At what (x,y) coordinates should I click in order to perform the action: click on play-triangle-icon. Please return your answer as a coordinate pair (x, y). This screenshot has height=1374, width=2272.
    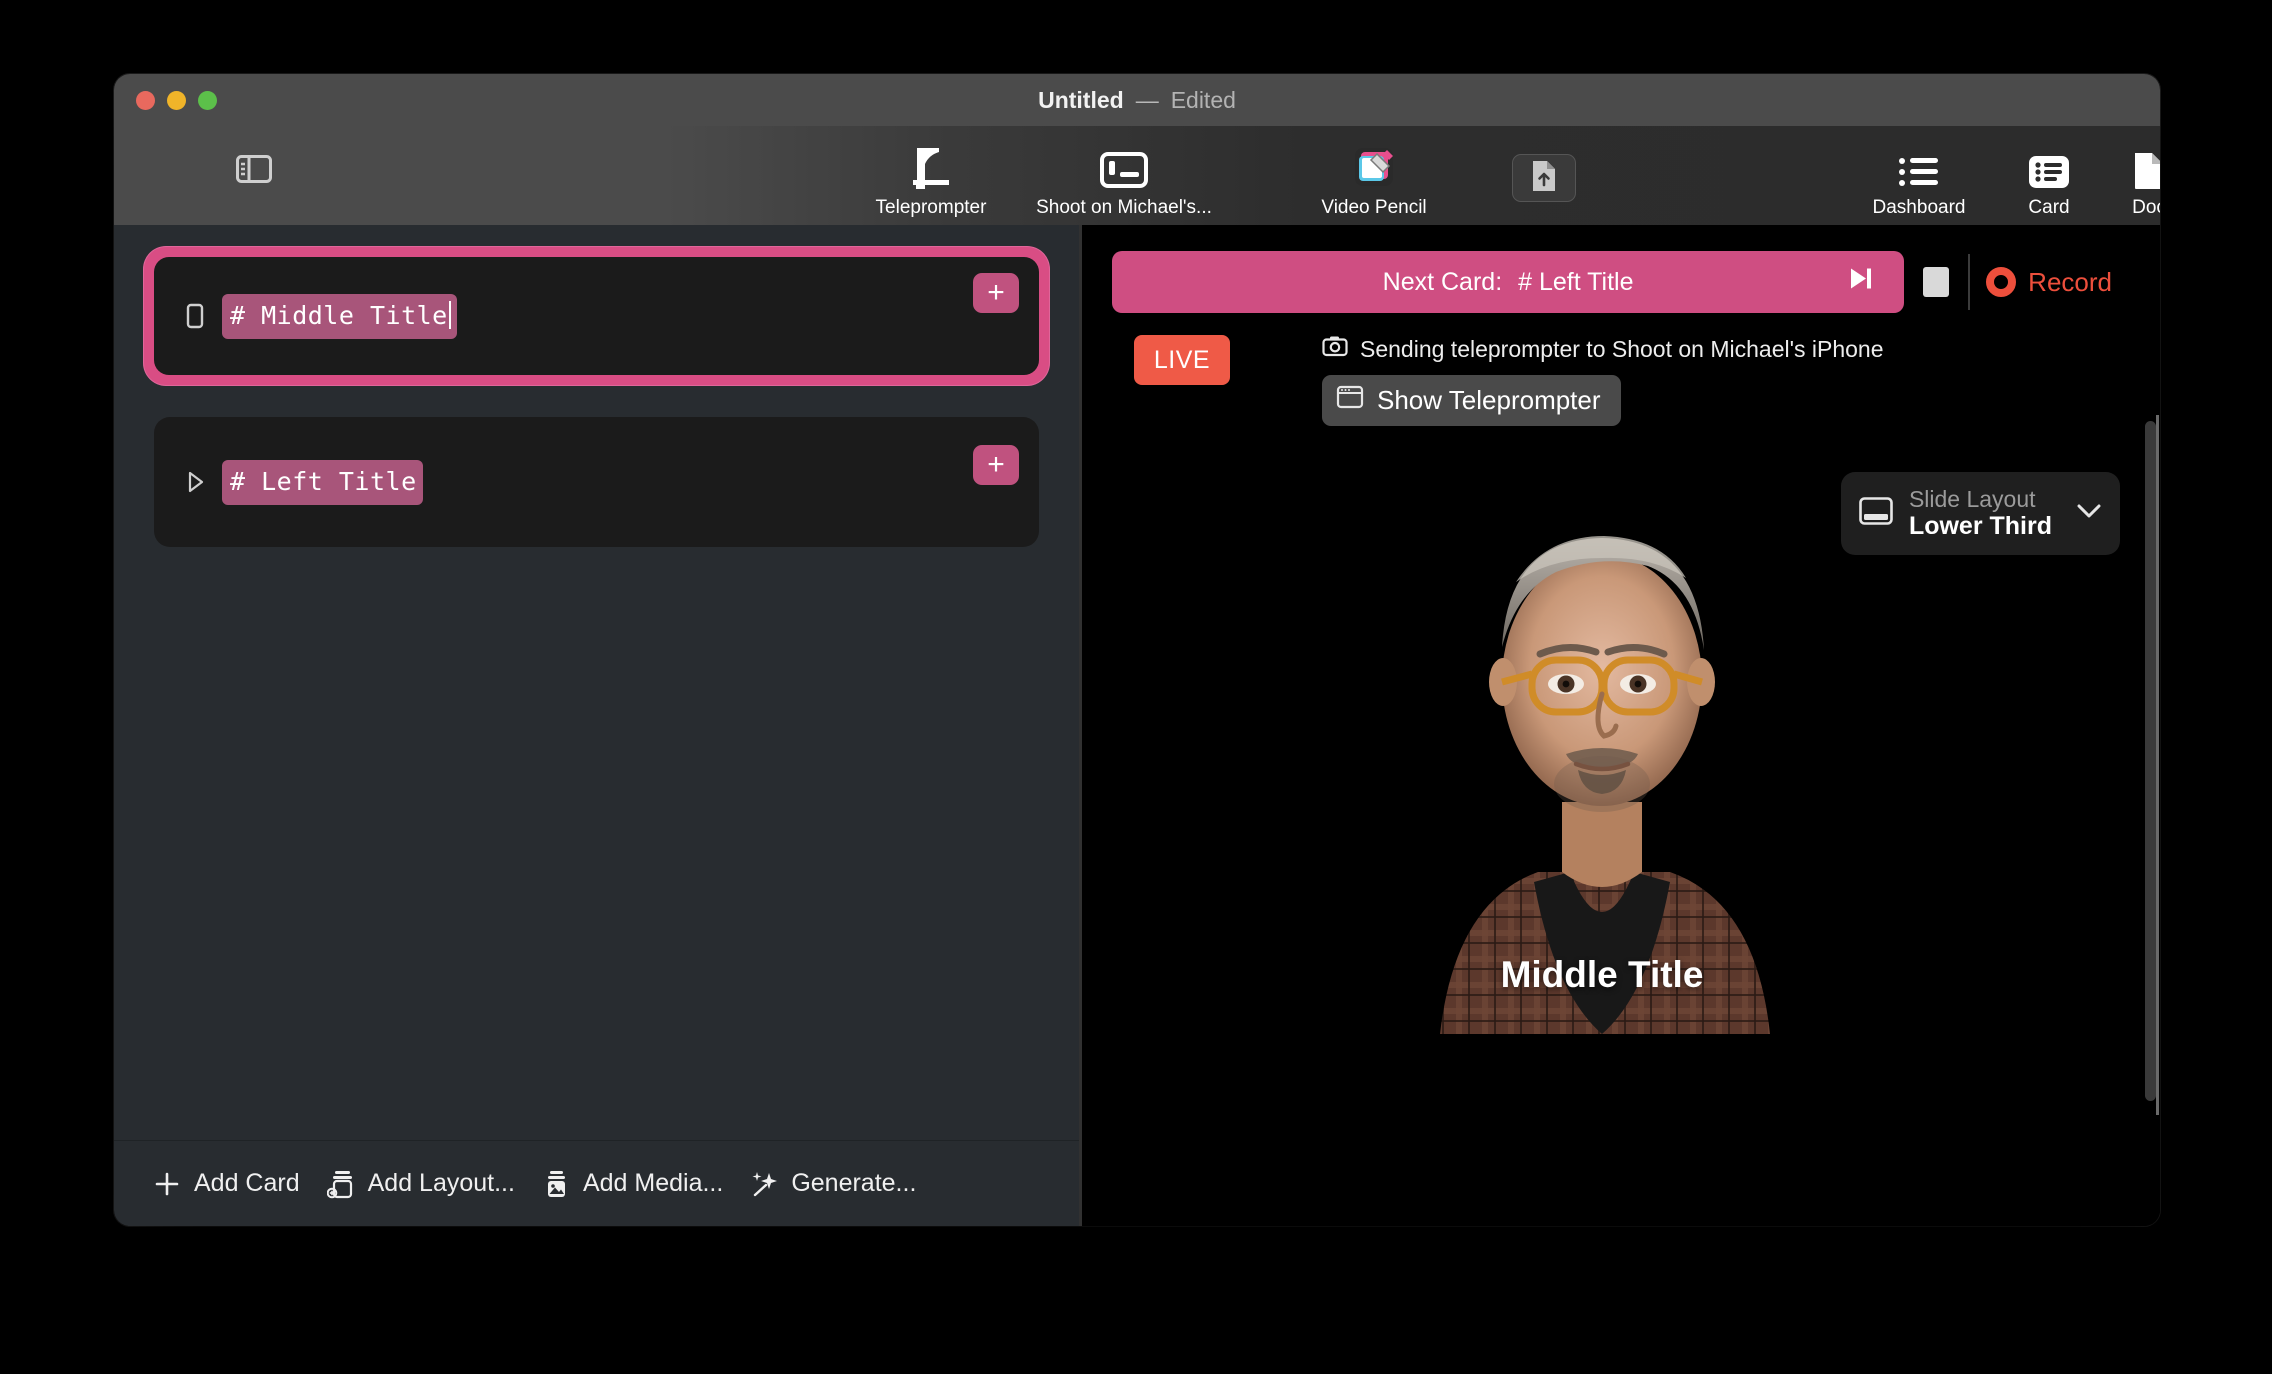
    Looking at the image, I should click on (195, 482).